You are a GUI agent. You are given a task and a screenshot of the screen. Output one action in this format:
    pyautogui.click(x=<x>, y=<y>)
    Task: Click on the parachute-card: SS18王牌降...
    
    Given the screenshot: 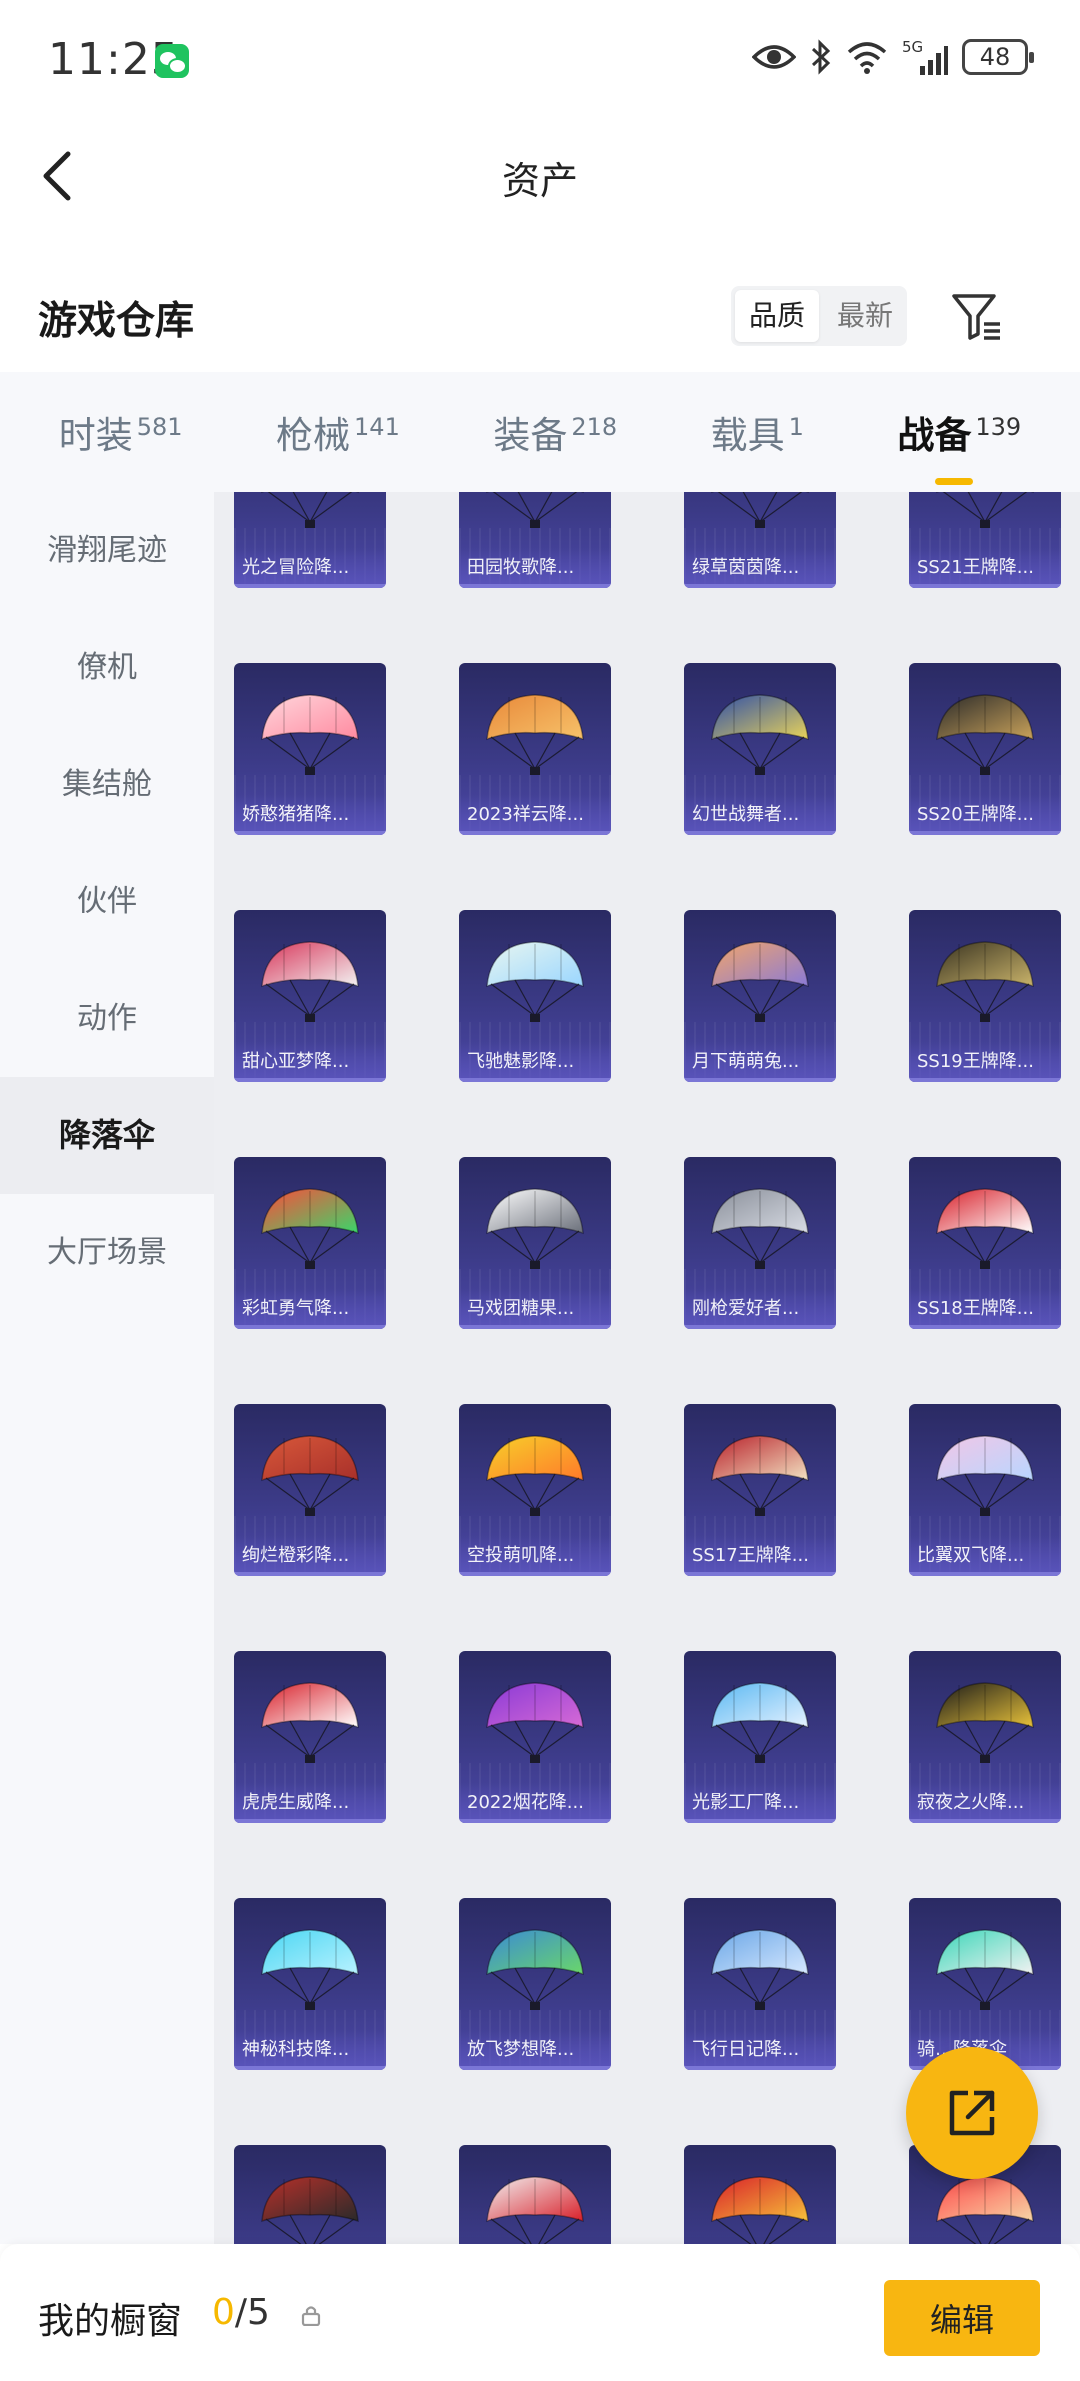 What is the action you would take?
    pyautogui.click(x=985, y=1243)
    